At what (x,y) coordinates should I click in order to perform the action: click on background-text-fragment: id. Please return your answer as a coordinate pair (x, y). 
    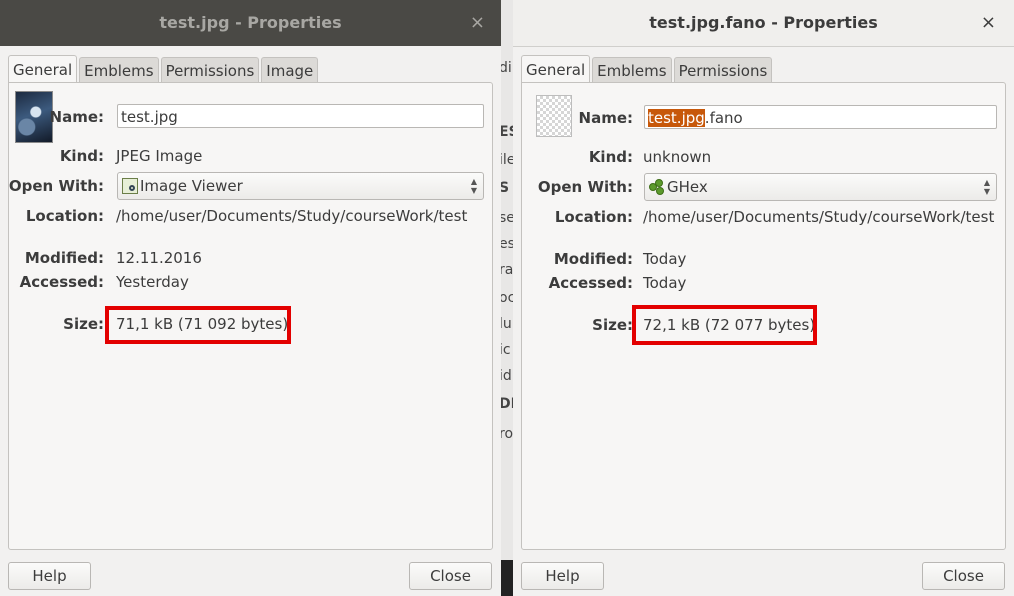
    Looking at the image, I should click on (506, 376).